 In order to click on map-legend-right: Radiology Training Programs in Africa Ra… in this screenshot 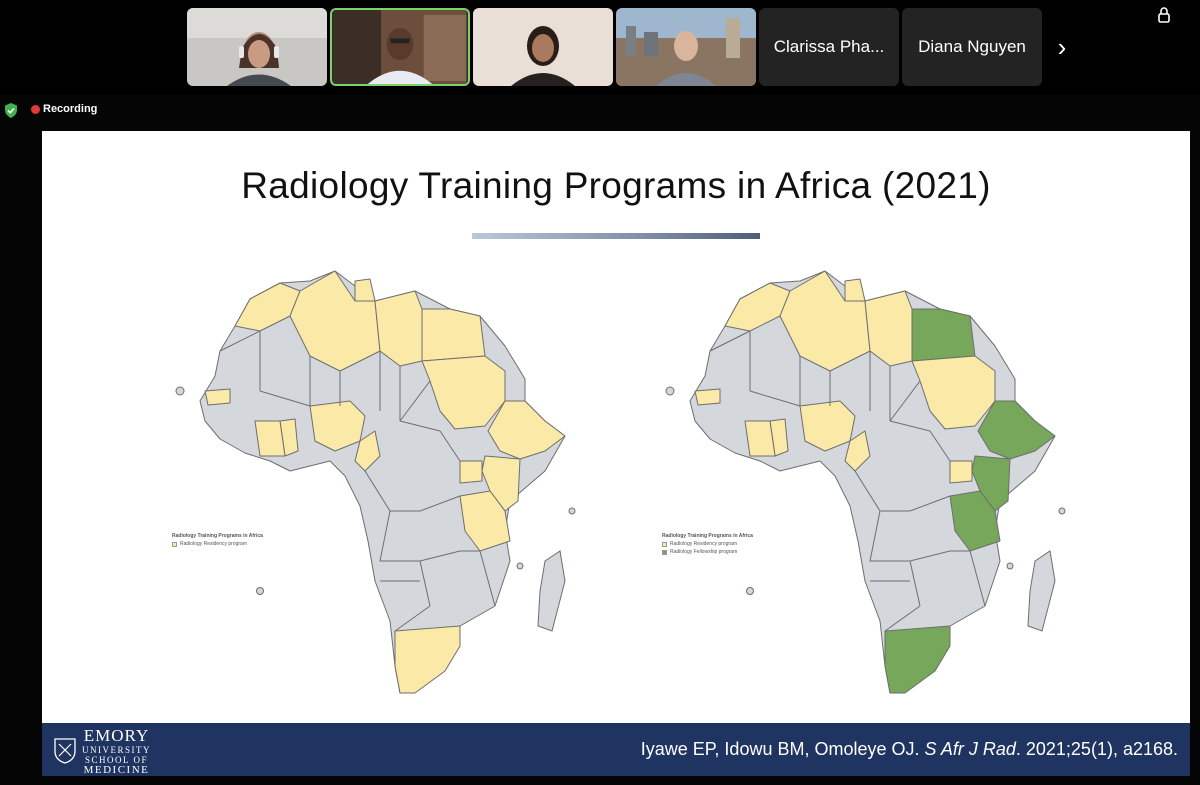, I will do `click(707, 544)`.